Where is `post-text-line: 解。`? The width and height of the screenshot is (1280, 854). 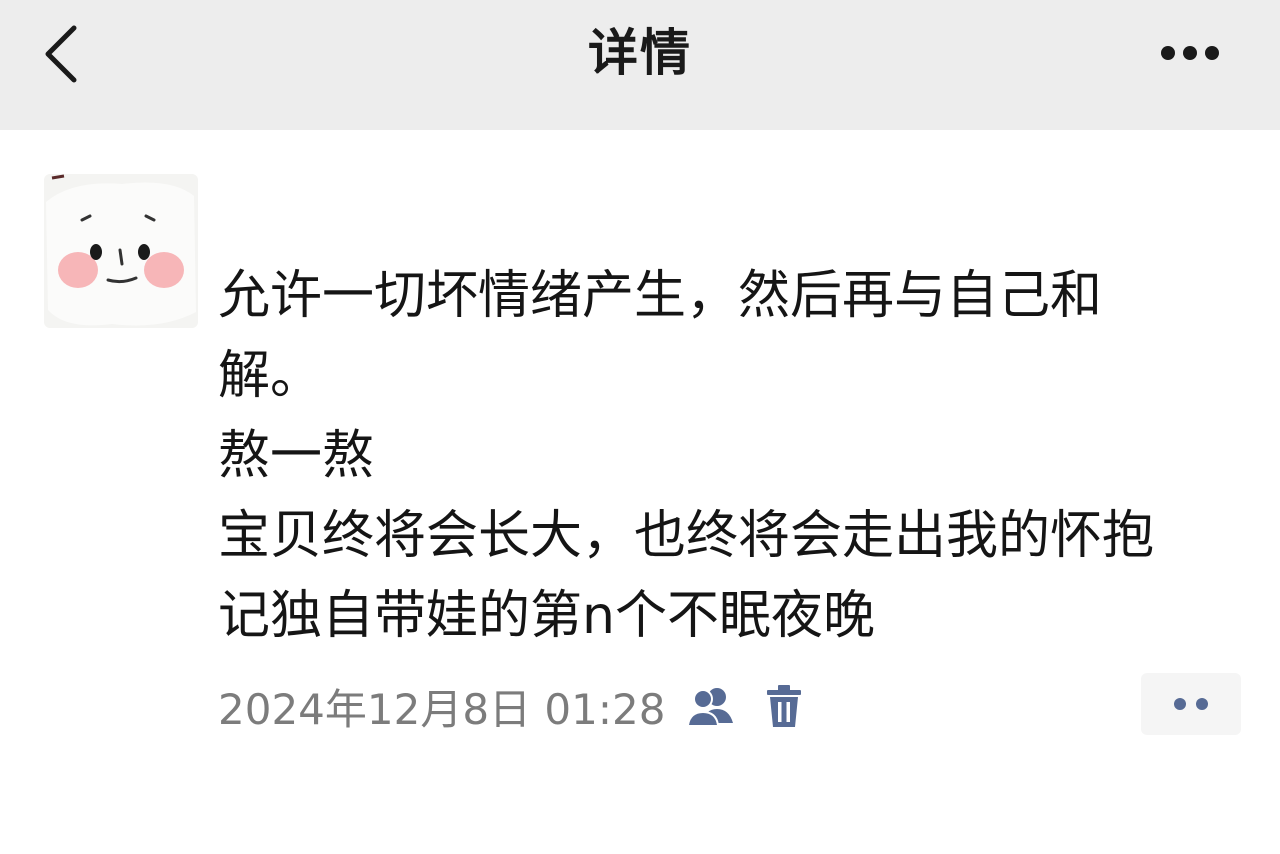
post-text-line: 解。 is located at coordinates (270, 376).